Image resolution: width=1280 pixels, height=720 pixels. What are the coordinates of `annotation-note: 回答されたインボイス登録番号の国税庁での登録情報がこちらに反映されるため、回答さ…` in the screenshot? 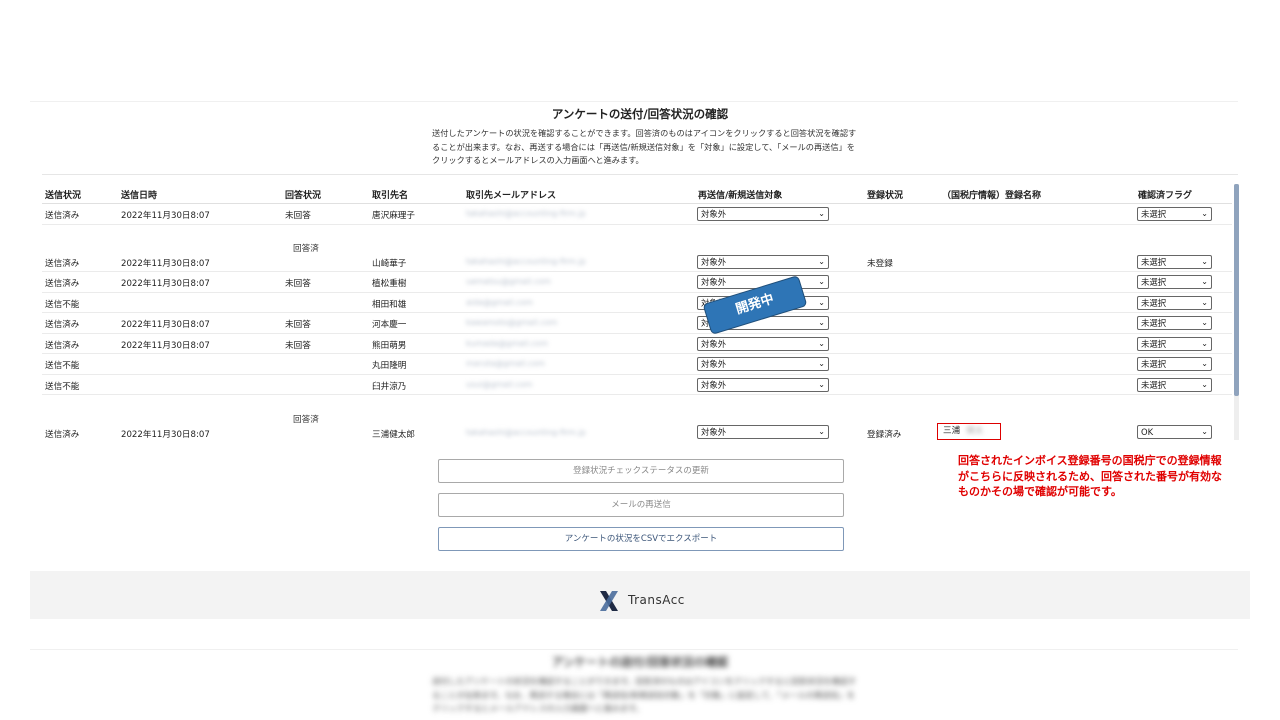 It's located at (1090, 476).